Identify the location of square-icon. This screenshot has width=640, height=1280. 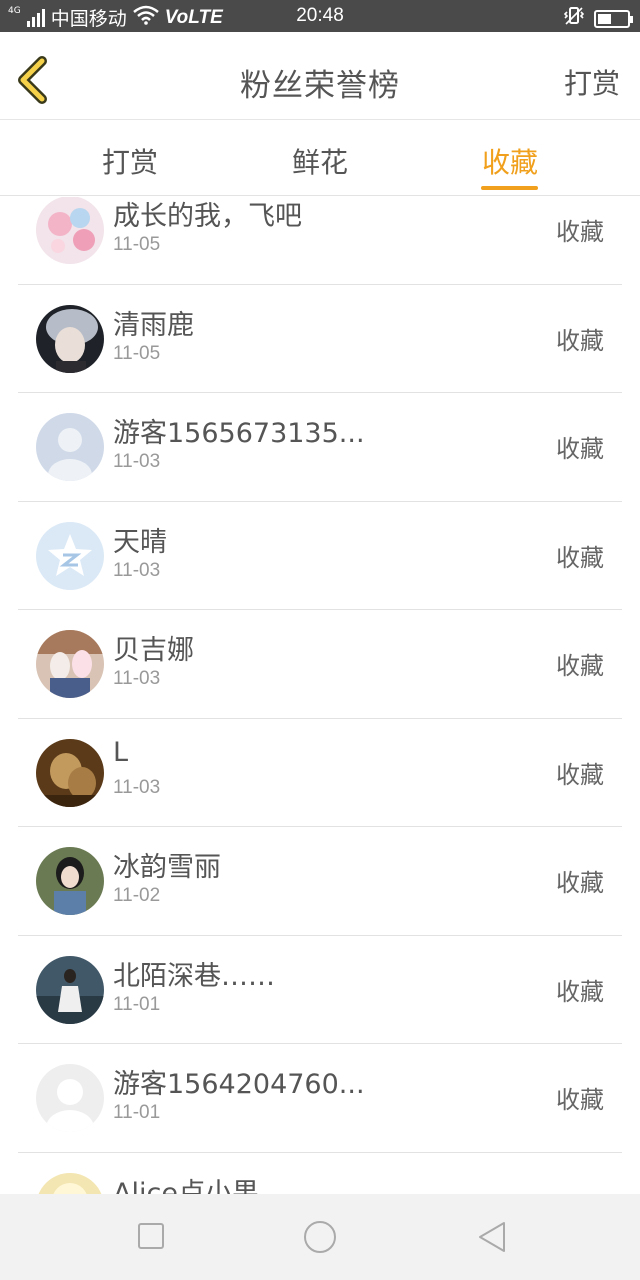
(151, 1236).